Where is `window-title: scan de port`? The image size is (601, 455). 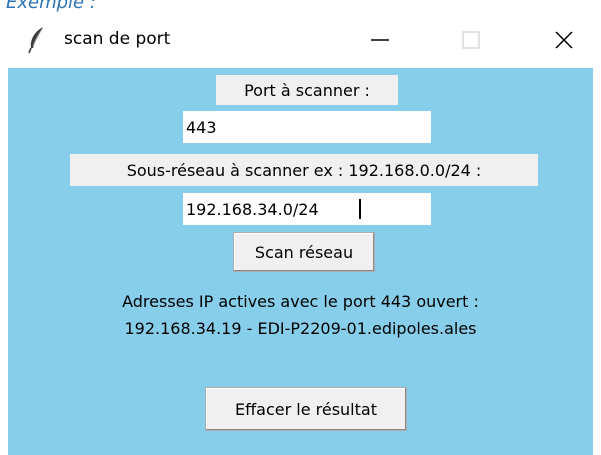 window-title: scan de port is located at coordinates (117, 39).